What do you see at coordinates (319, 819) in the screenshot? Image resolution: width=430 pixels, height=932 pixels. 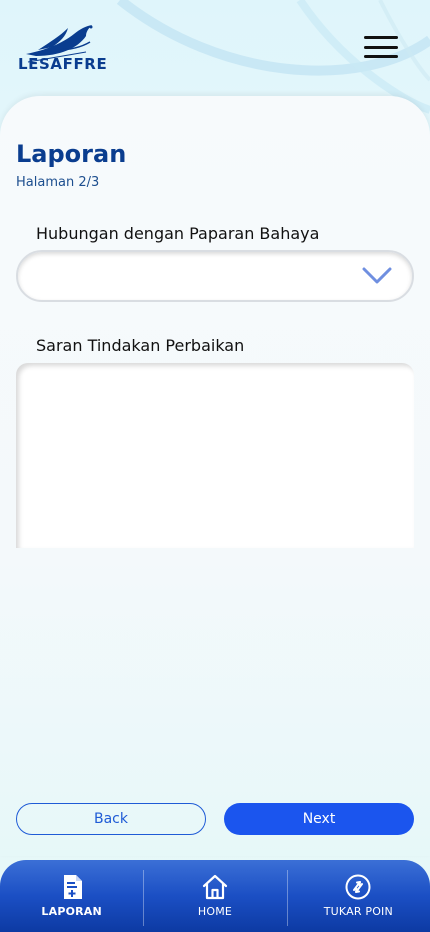 I see `next-button: Next` at bounding box center [319, 819].